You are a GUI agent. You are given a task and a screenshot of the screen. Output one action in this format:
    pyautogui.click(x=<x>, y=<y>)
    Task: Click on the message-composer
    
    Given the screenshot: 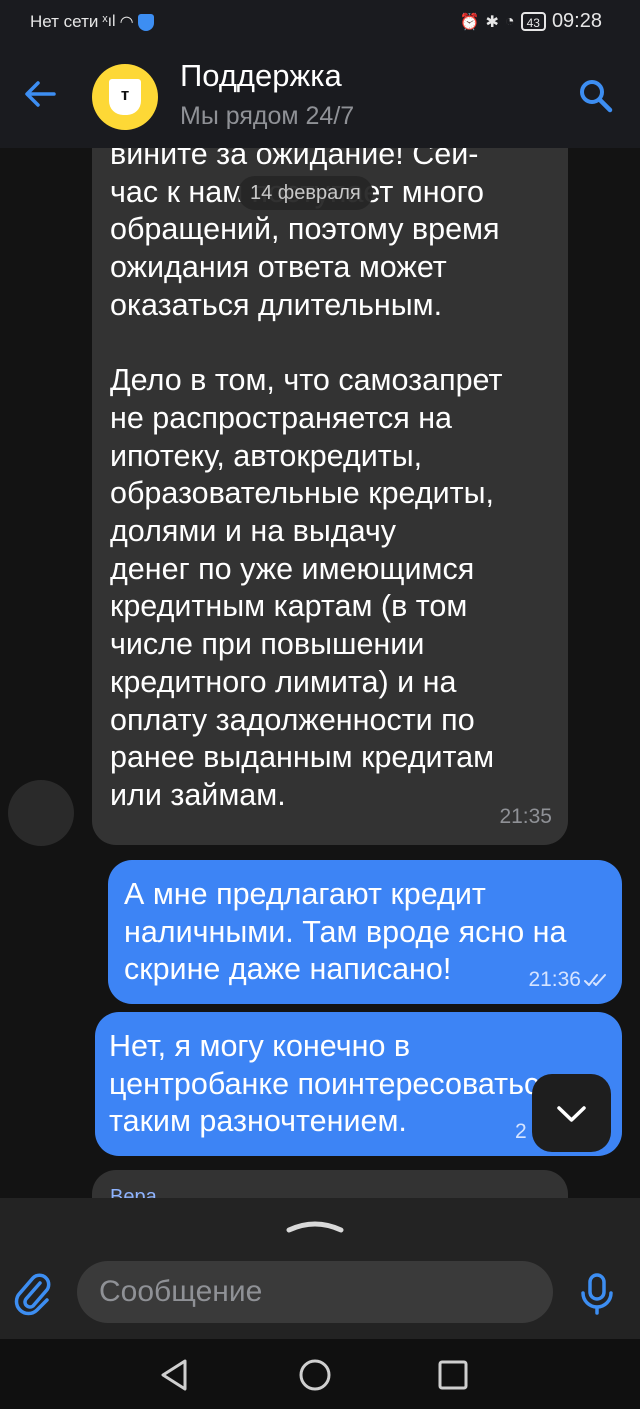 What is the action you would take?
    pyautogui.click(x=320, y=1268)
    